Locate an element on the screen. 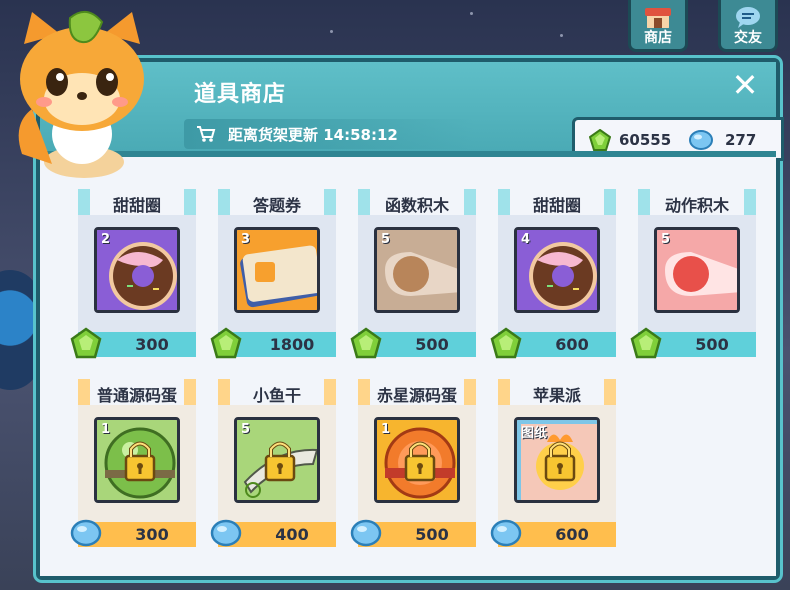 The width and height of the screenshot is (790, 590). shop-item-card: 普通源码蛋 1 300 is located at coordinates (133, 463).